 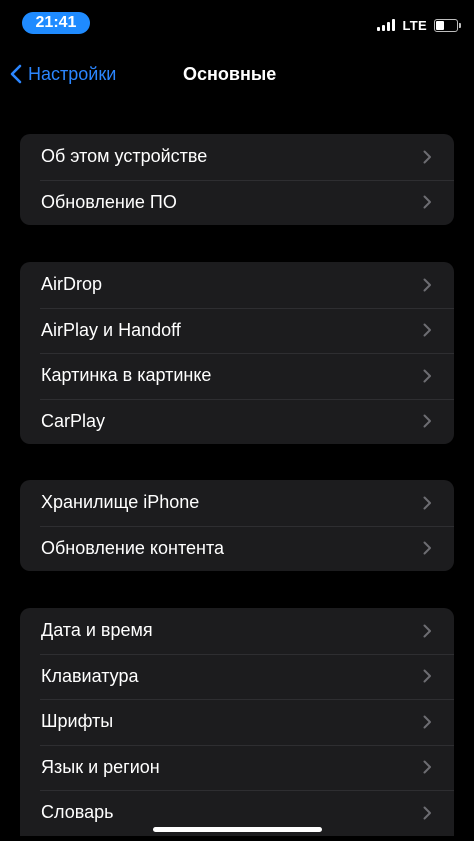 I want to click on row-label: Клавиатура, so click(x=90, y=675).